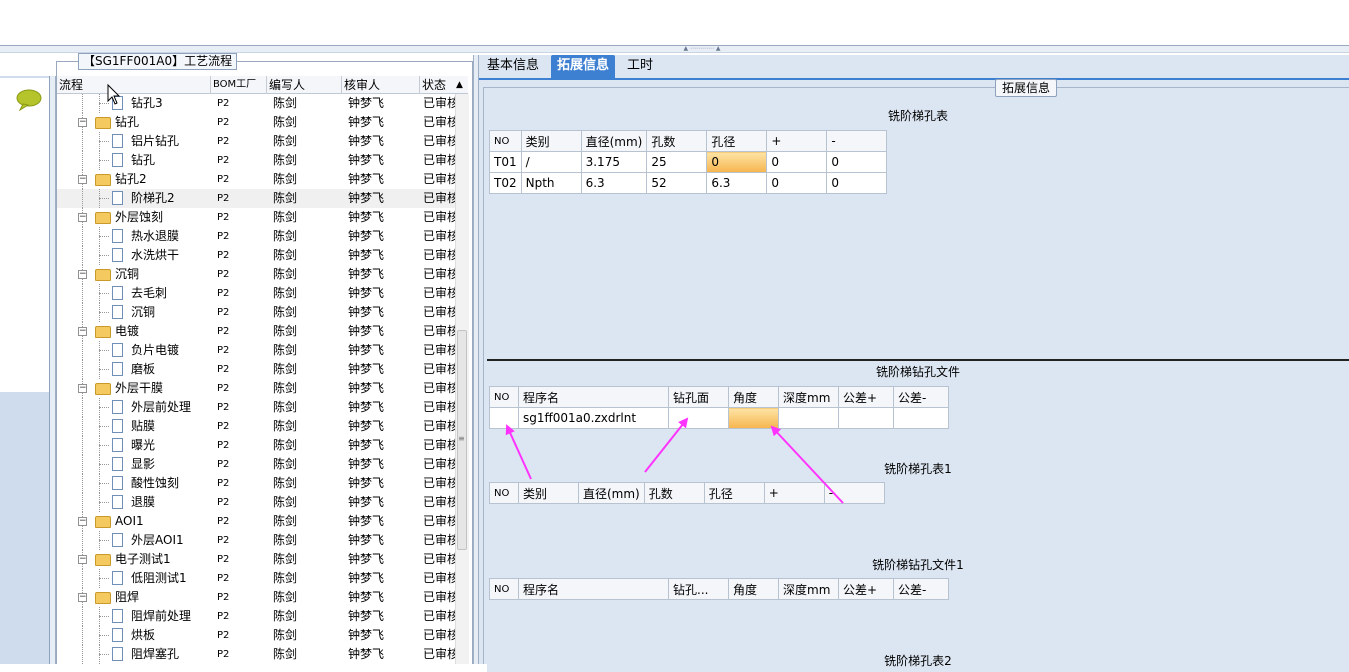  Describe the element at coordinates (256, 274) in the screenshot. I see `tree-node-folder: − 沉铜 P2 陈剑 钟梦飞 已审核` at that location.